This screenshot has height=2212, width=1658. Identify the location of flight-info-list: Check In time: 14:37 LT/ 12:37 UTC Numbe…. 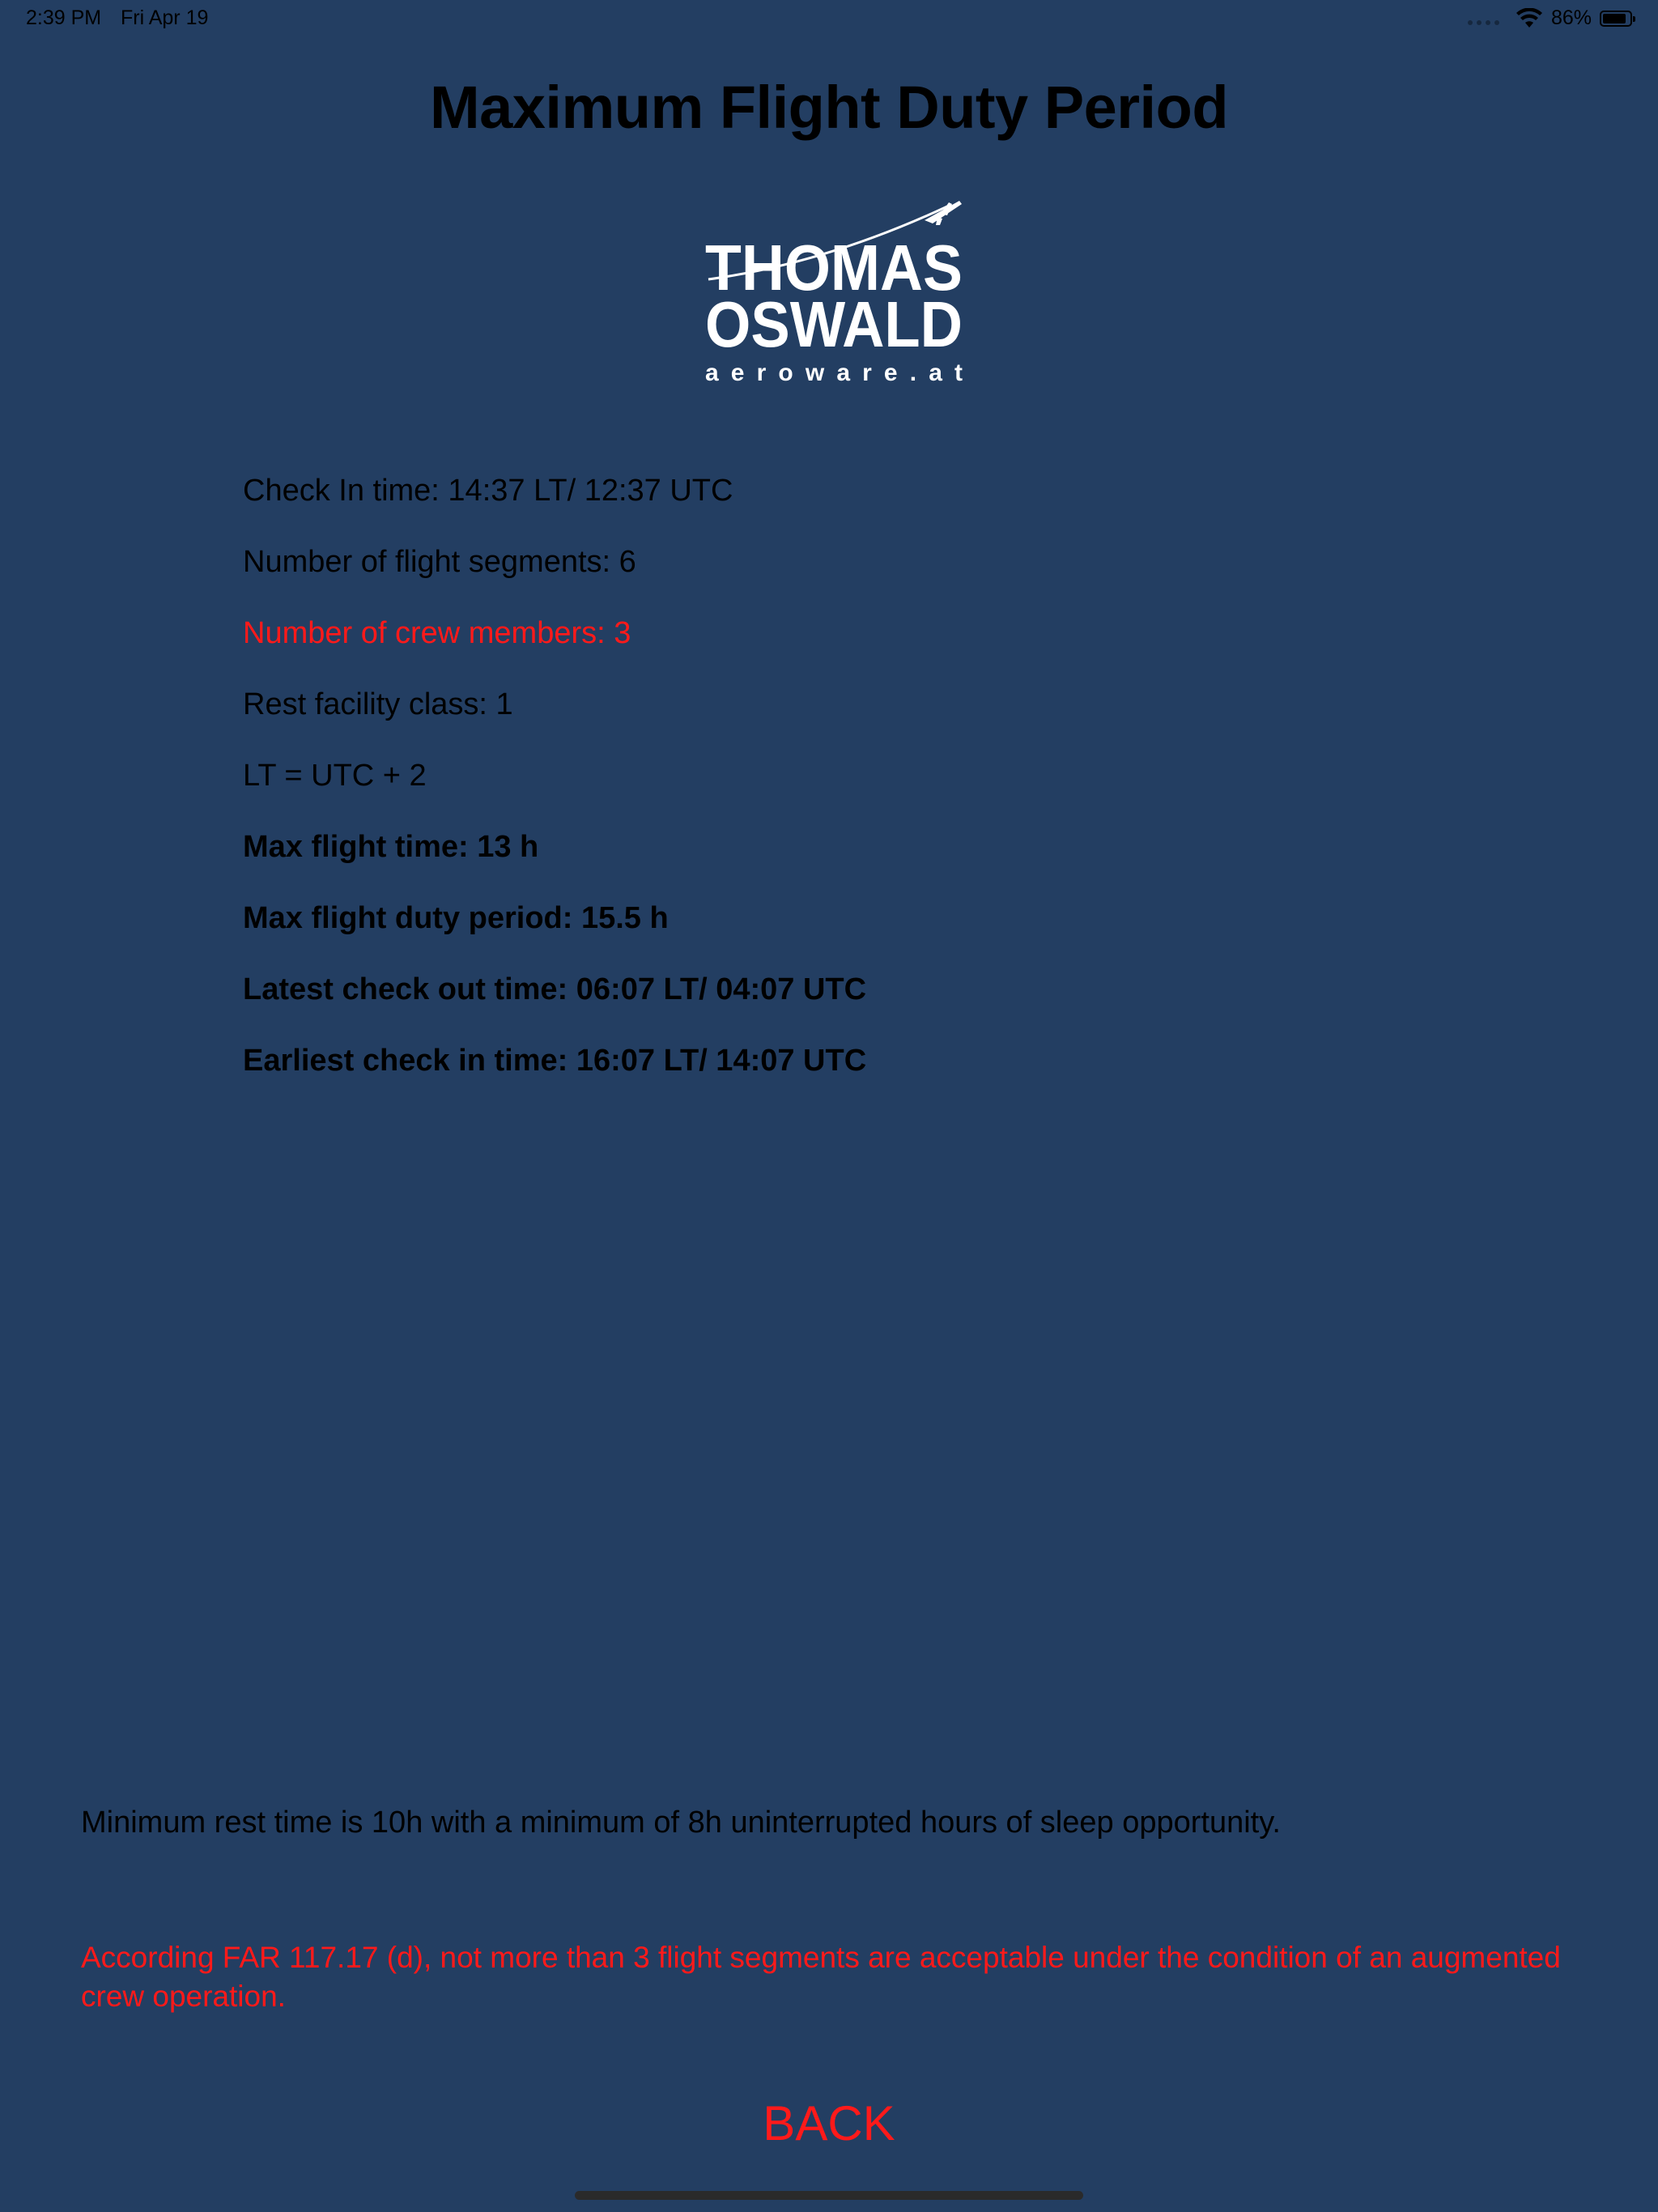
(554, 789).